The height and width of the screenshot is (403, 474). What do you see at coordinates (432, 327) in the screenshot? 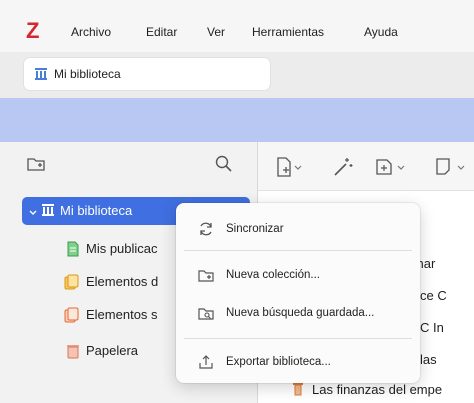
I see `item-title-fragment: C In` at bounding box center [432, 327].